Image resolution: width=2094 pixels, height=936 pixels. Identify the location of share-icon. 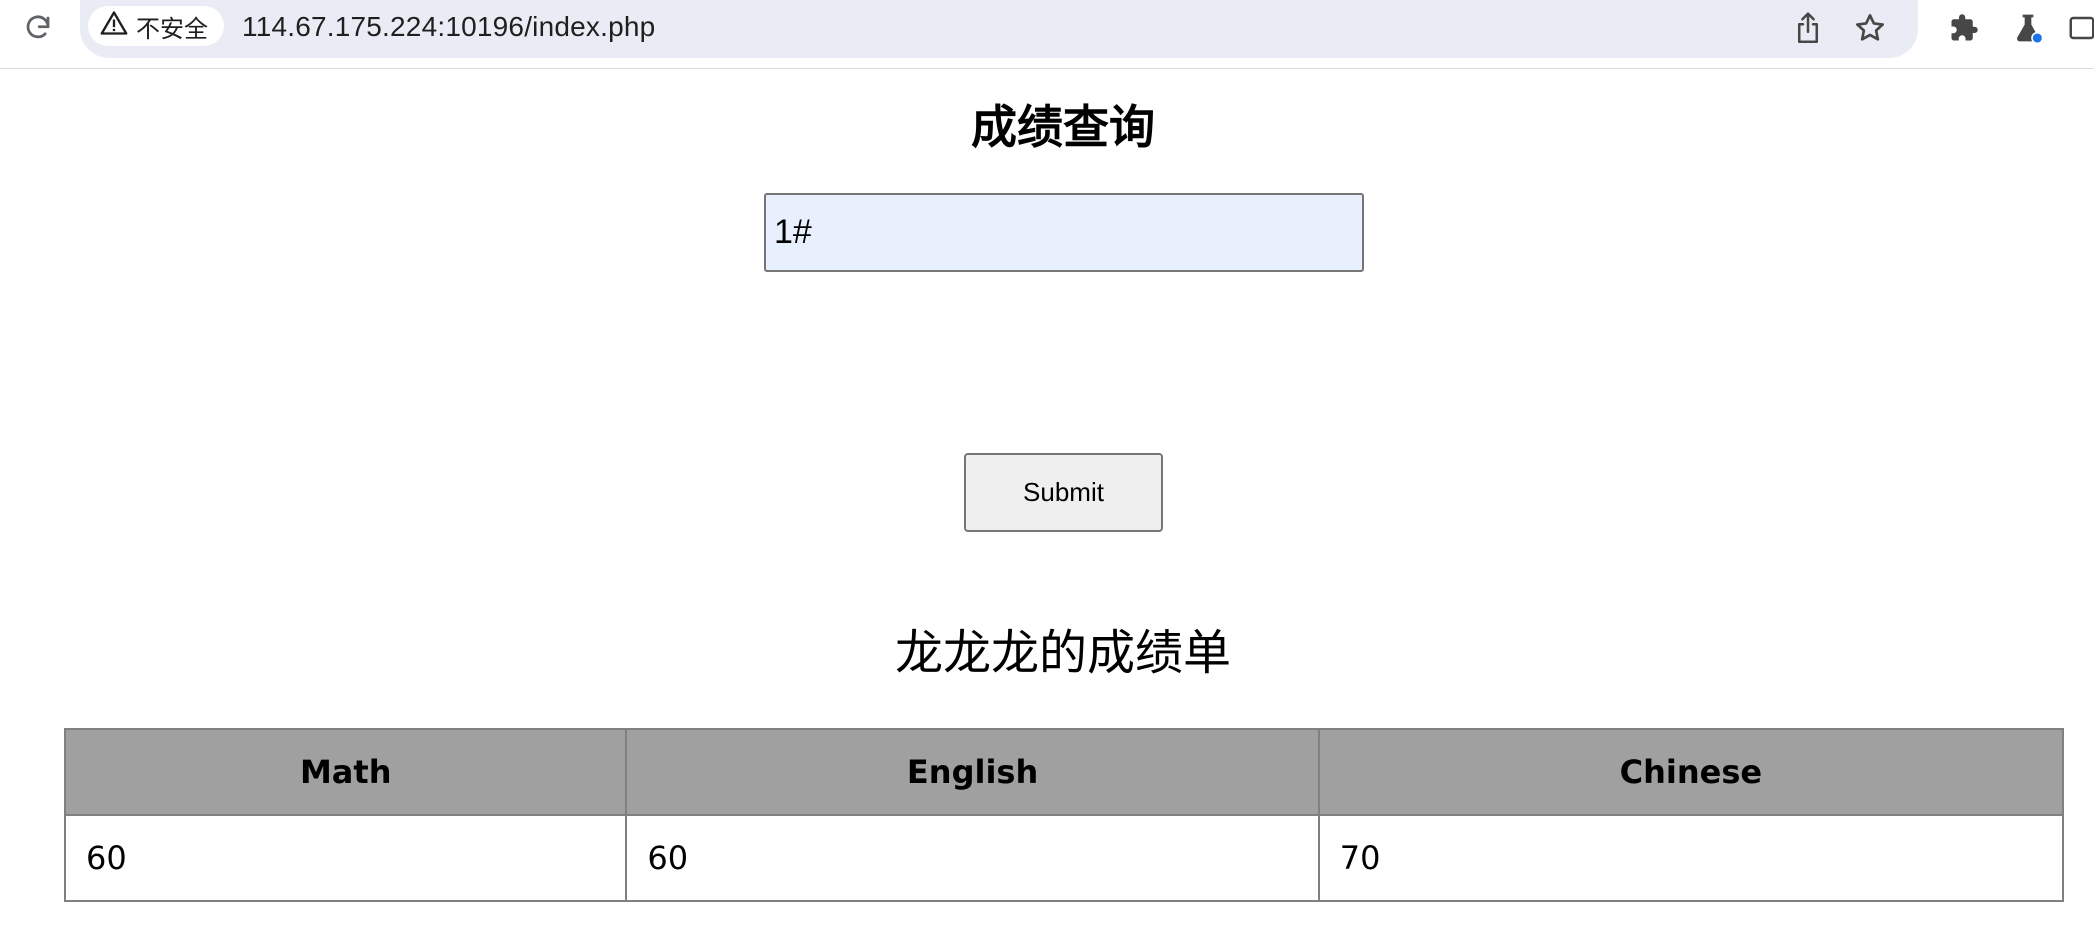
(1808, 28).